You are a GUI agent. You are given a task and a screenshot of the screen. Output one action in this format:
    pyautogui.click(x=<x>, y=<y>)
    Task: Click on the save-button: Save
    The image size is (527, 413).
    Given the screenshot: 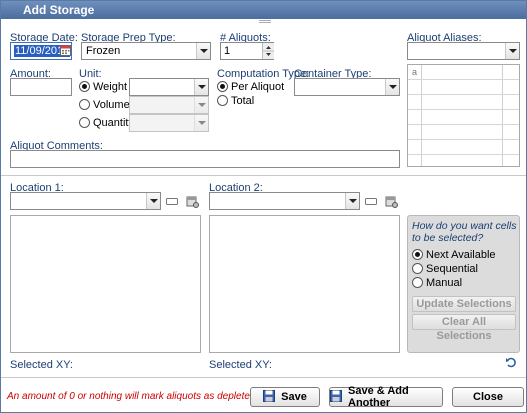 What is the action you would take?
    pyautogui.click(x=285, y=397)
    